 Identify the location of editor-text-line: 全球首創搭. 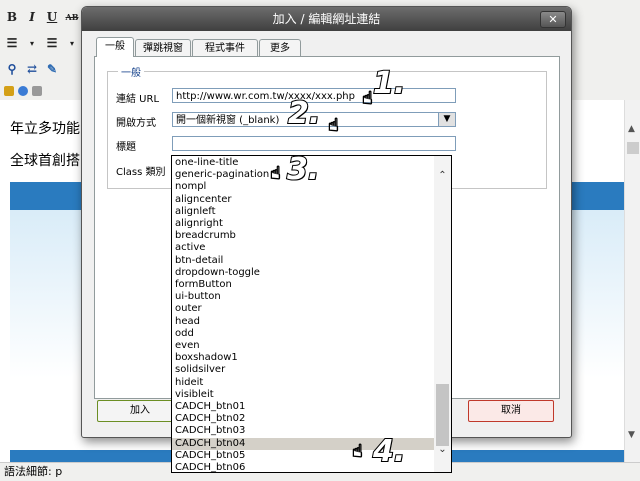
(45, 161).